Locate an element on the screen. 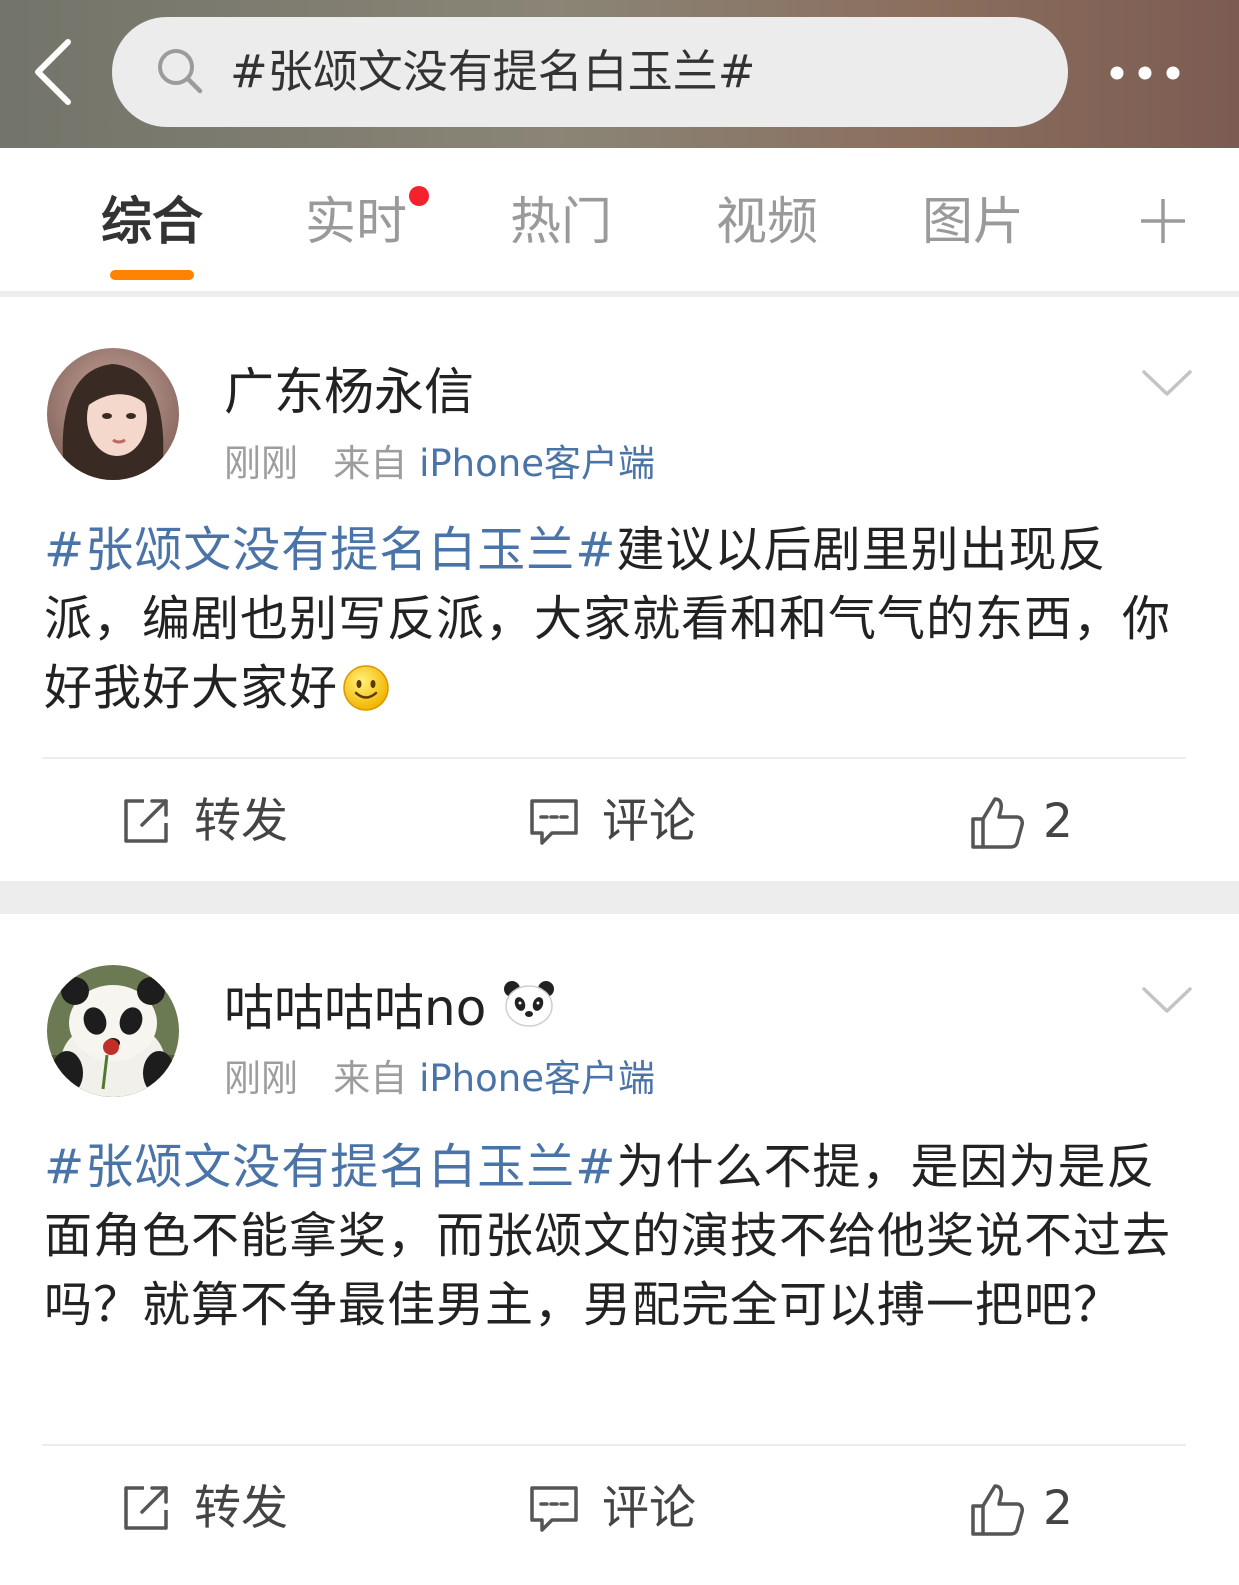 This screenshot has height=1585, width=1239. active-tab-indicator is located at coordinates (152, 275).